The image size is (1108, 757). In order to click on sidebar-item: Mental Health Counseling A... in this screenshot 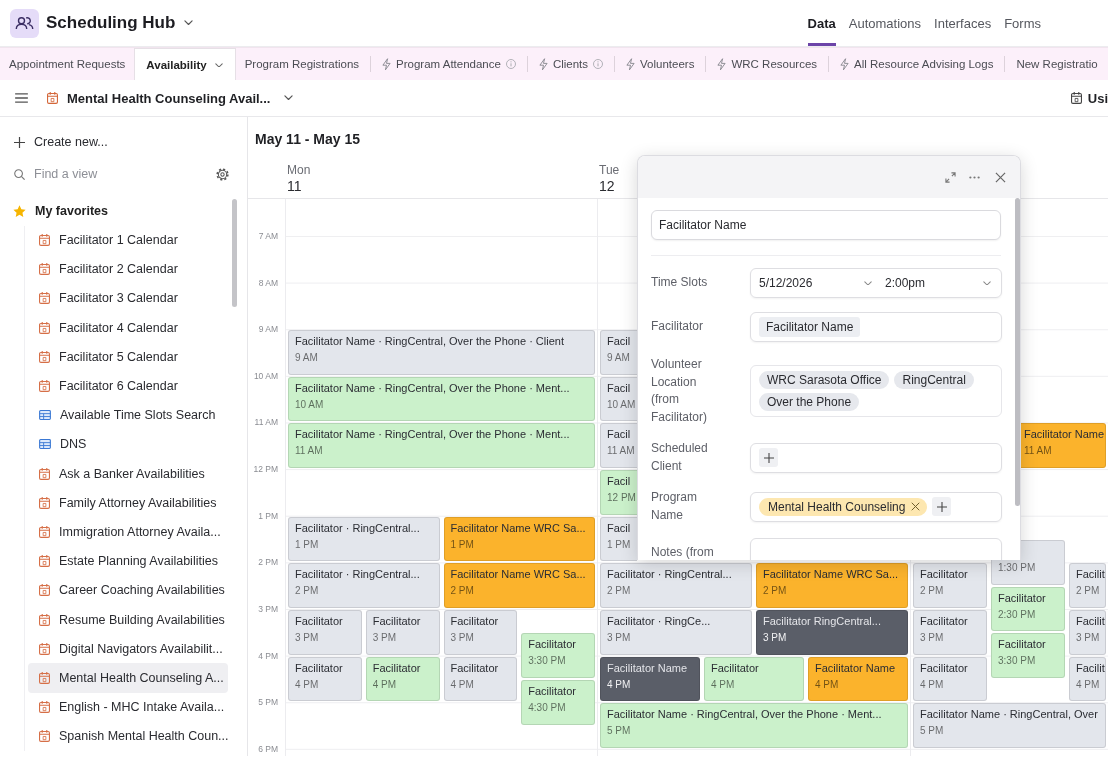, I will do `click(128, 678)`.